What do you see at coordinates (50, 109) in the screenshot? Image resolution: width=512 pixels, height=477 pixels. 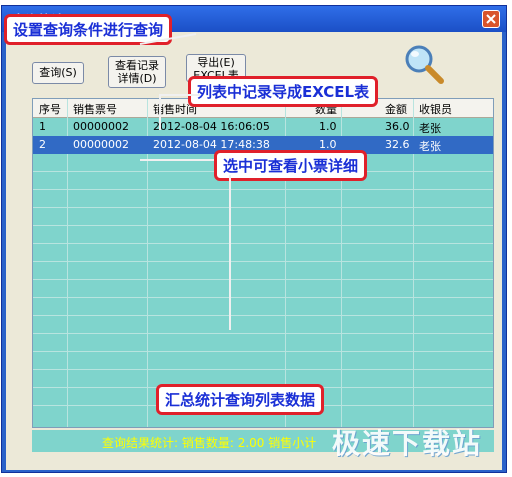 I see `col-header-no: 序号` at bounding box center [50, 109].